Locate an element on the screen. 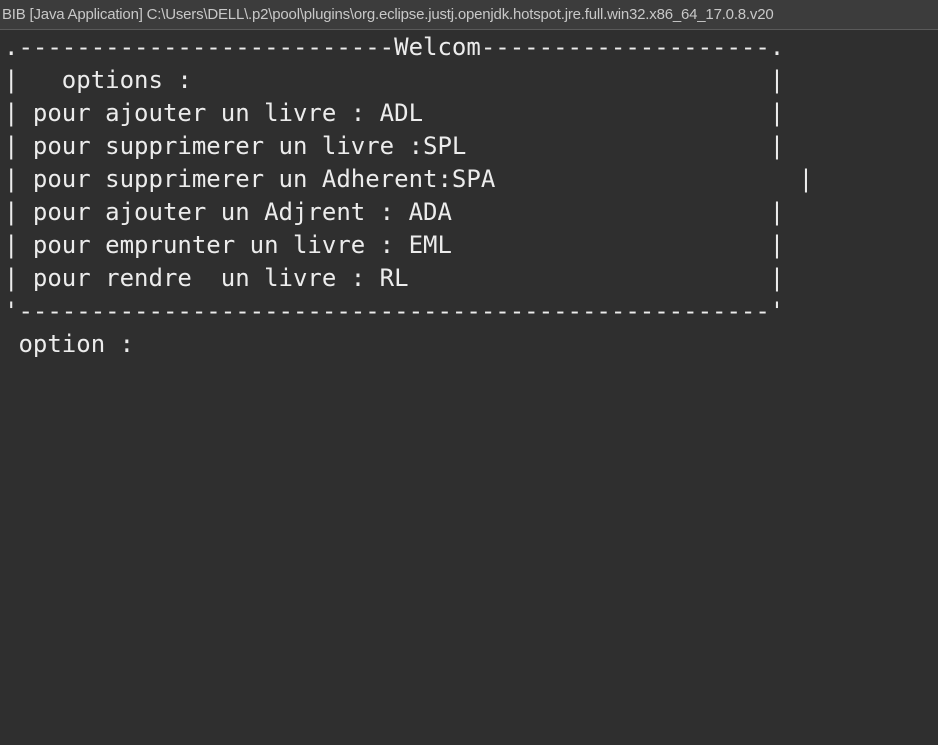 This screenshot has height=745, width=938. console-line-options-header: | options : | is located at coordinates (394, 80).